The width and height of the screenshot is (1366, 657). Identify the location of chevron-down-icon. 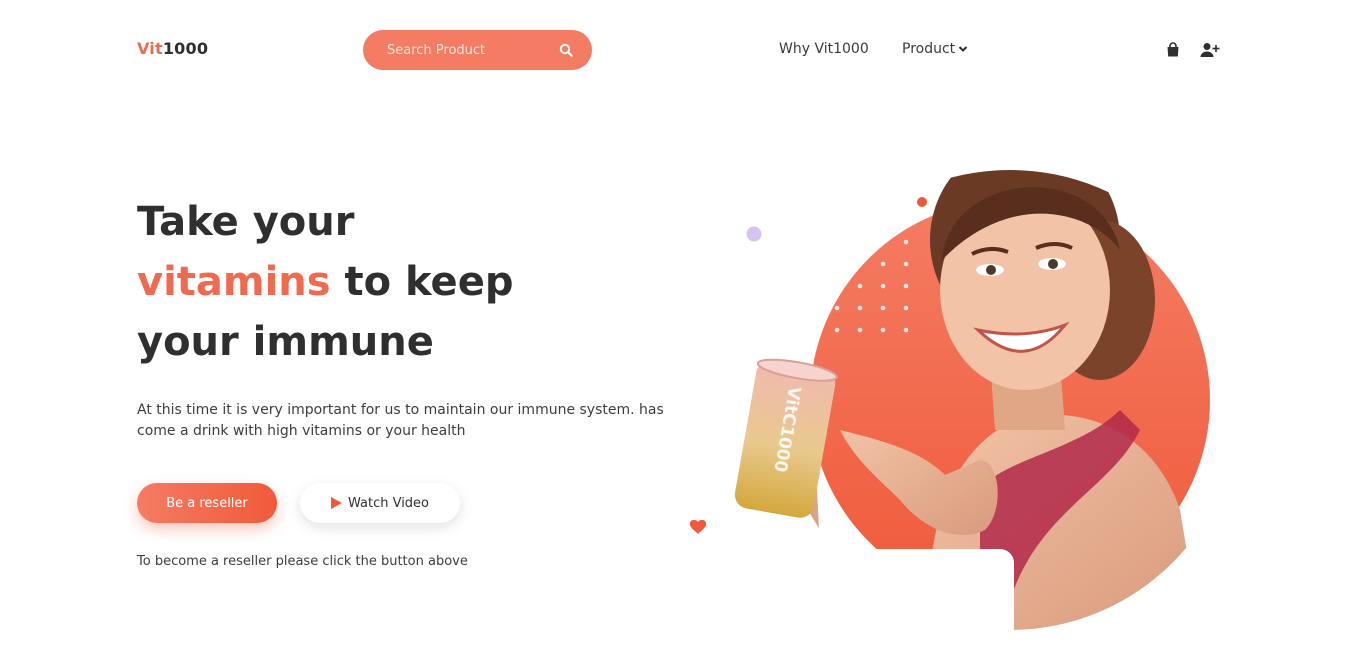
(963, 49).